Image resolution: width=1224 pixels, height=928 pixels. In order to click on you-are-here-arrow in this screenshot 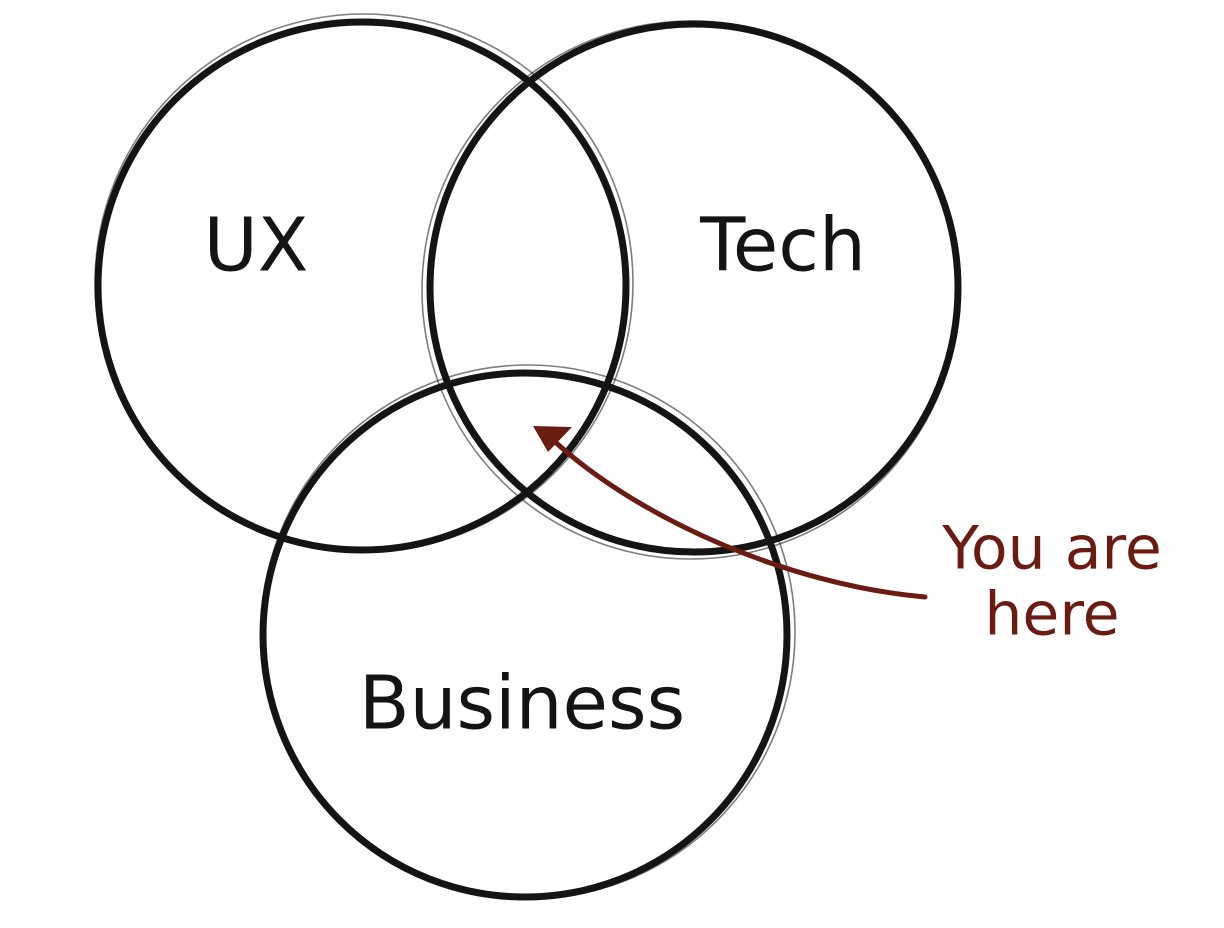, I will do `click(730, 513)`.